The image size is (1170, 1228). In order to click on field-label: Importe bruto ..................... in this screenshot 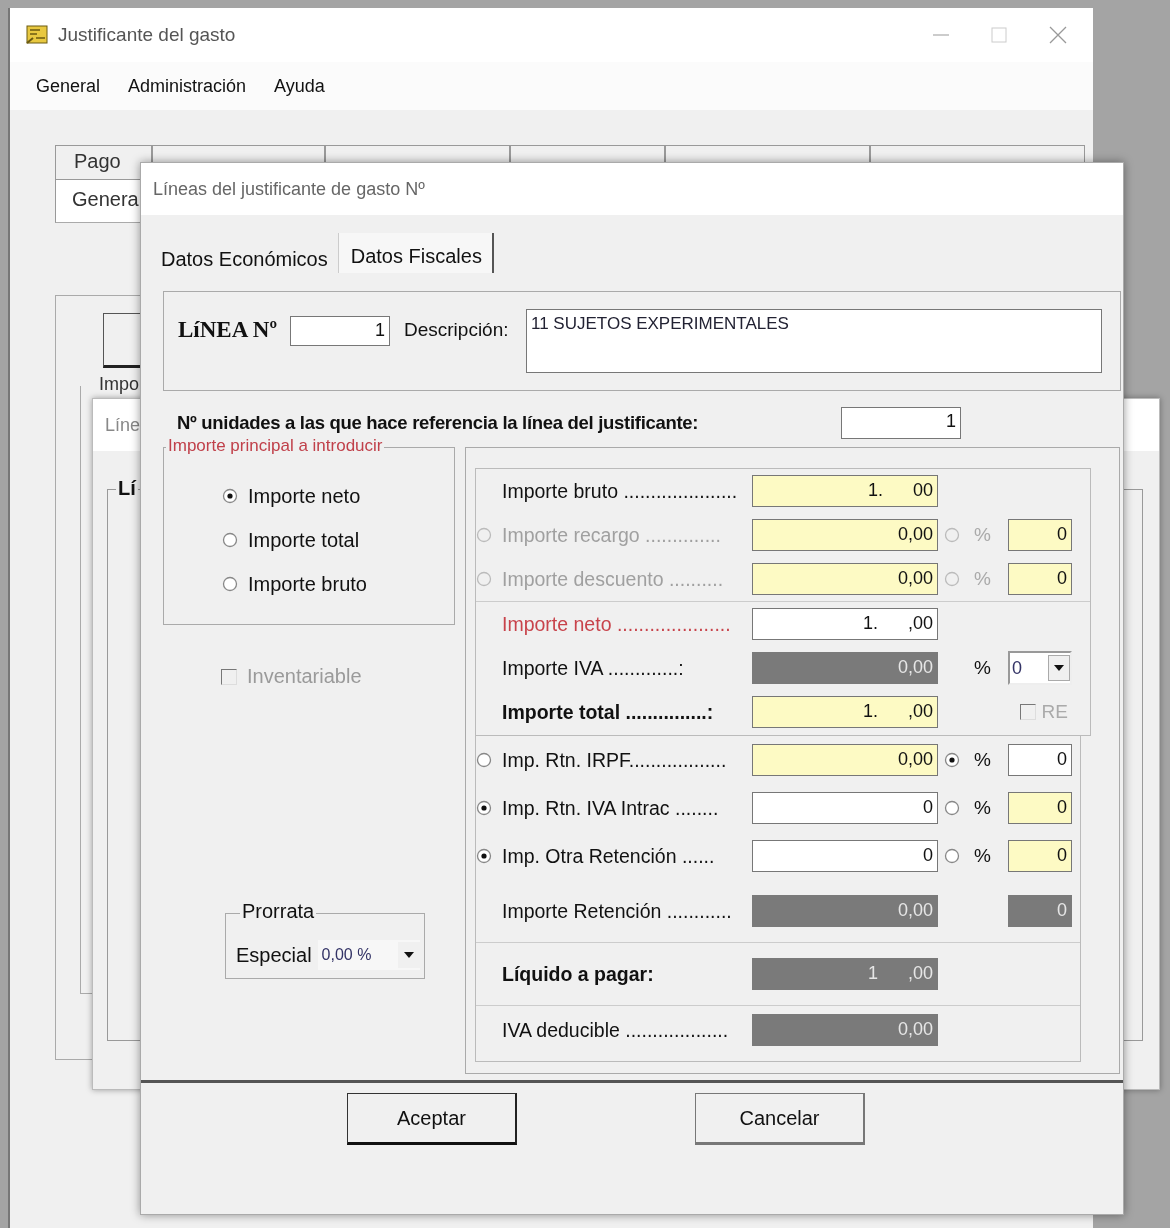, I will do `click(620, 491)`.